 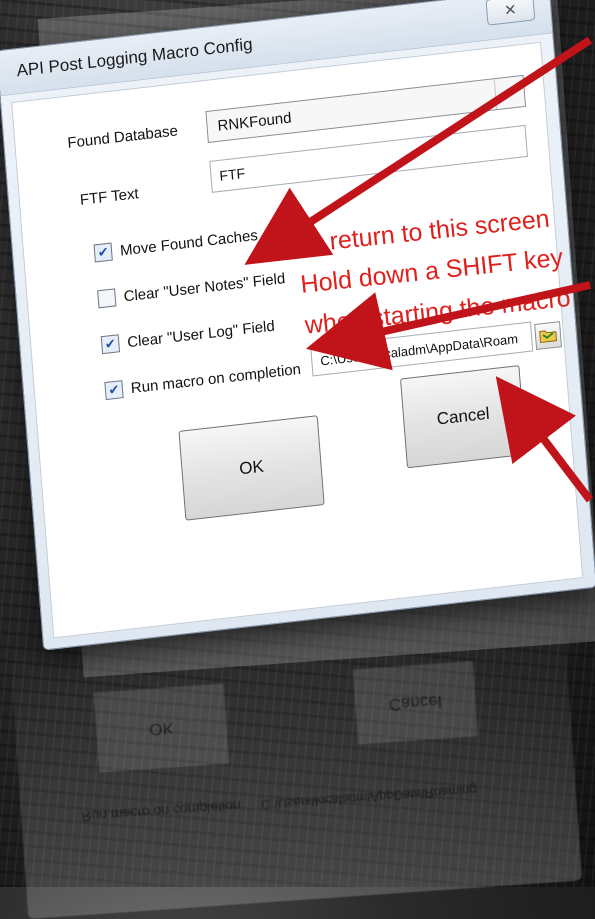 I want to click on reflection-cancel: Cancel, so click(x=415, y=703).